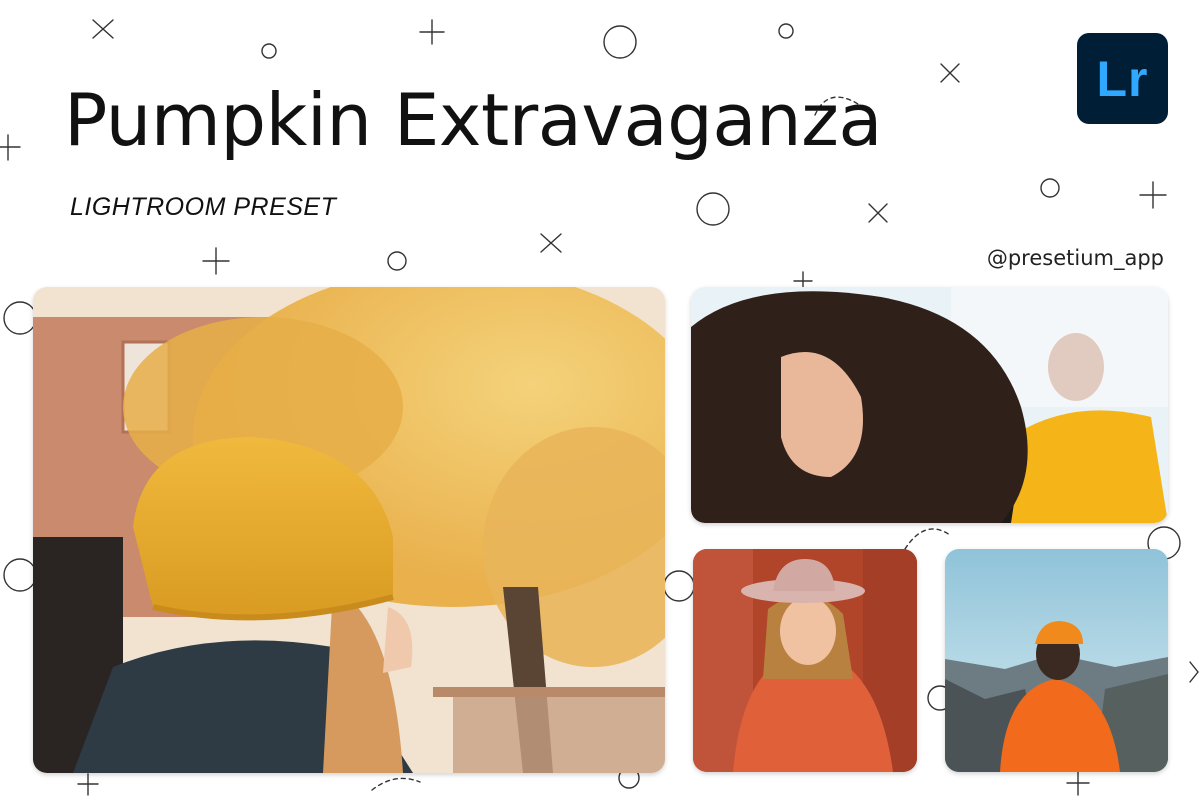 Image resolution: width=1200 pixels, height=800 pixels. What do you see at coordinates (1056, 660) in the screenshot?
I see `photo-man-mountains` at bounding box center [1056, 660].